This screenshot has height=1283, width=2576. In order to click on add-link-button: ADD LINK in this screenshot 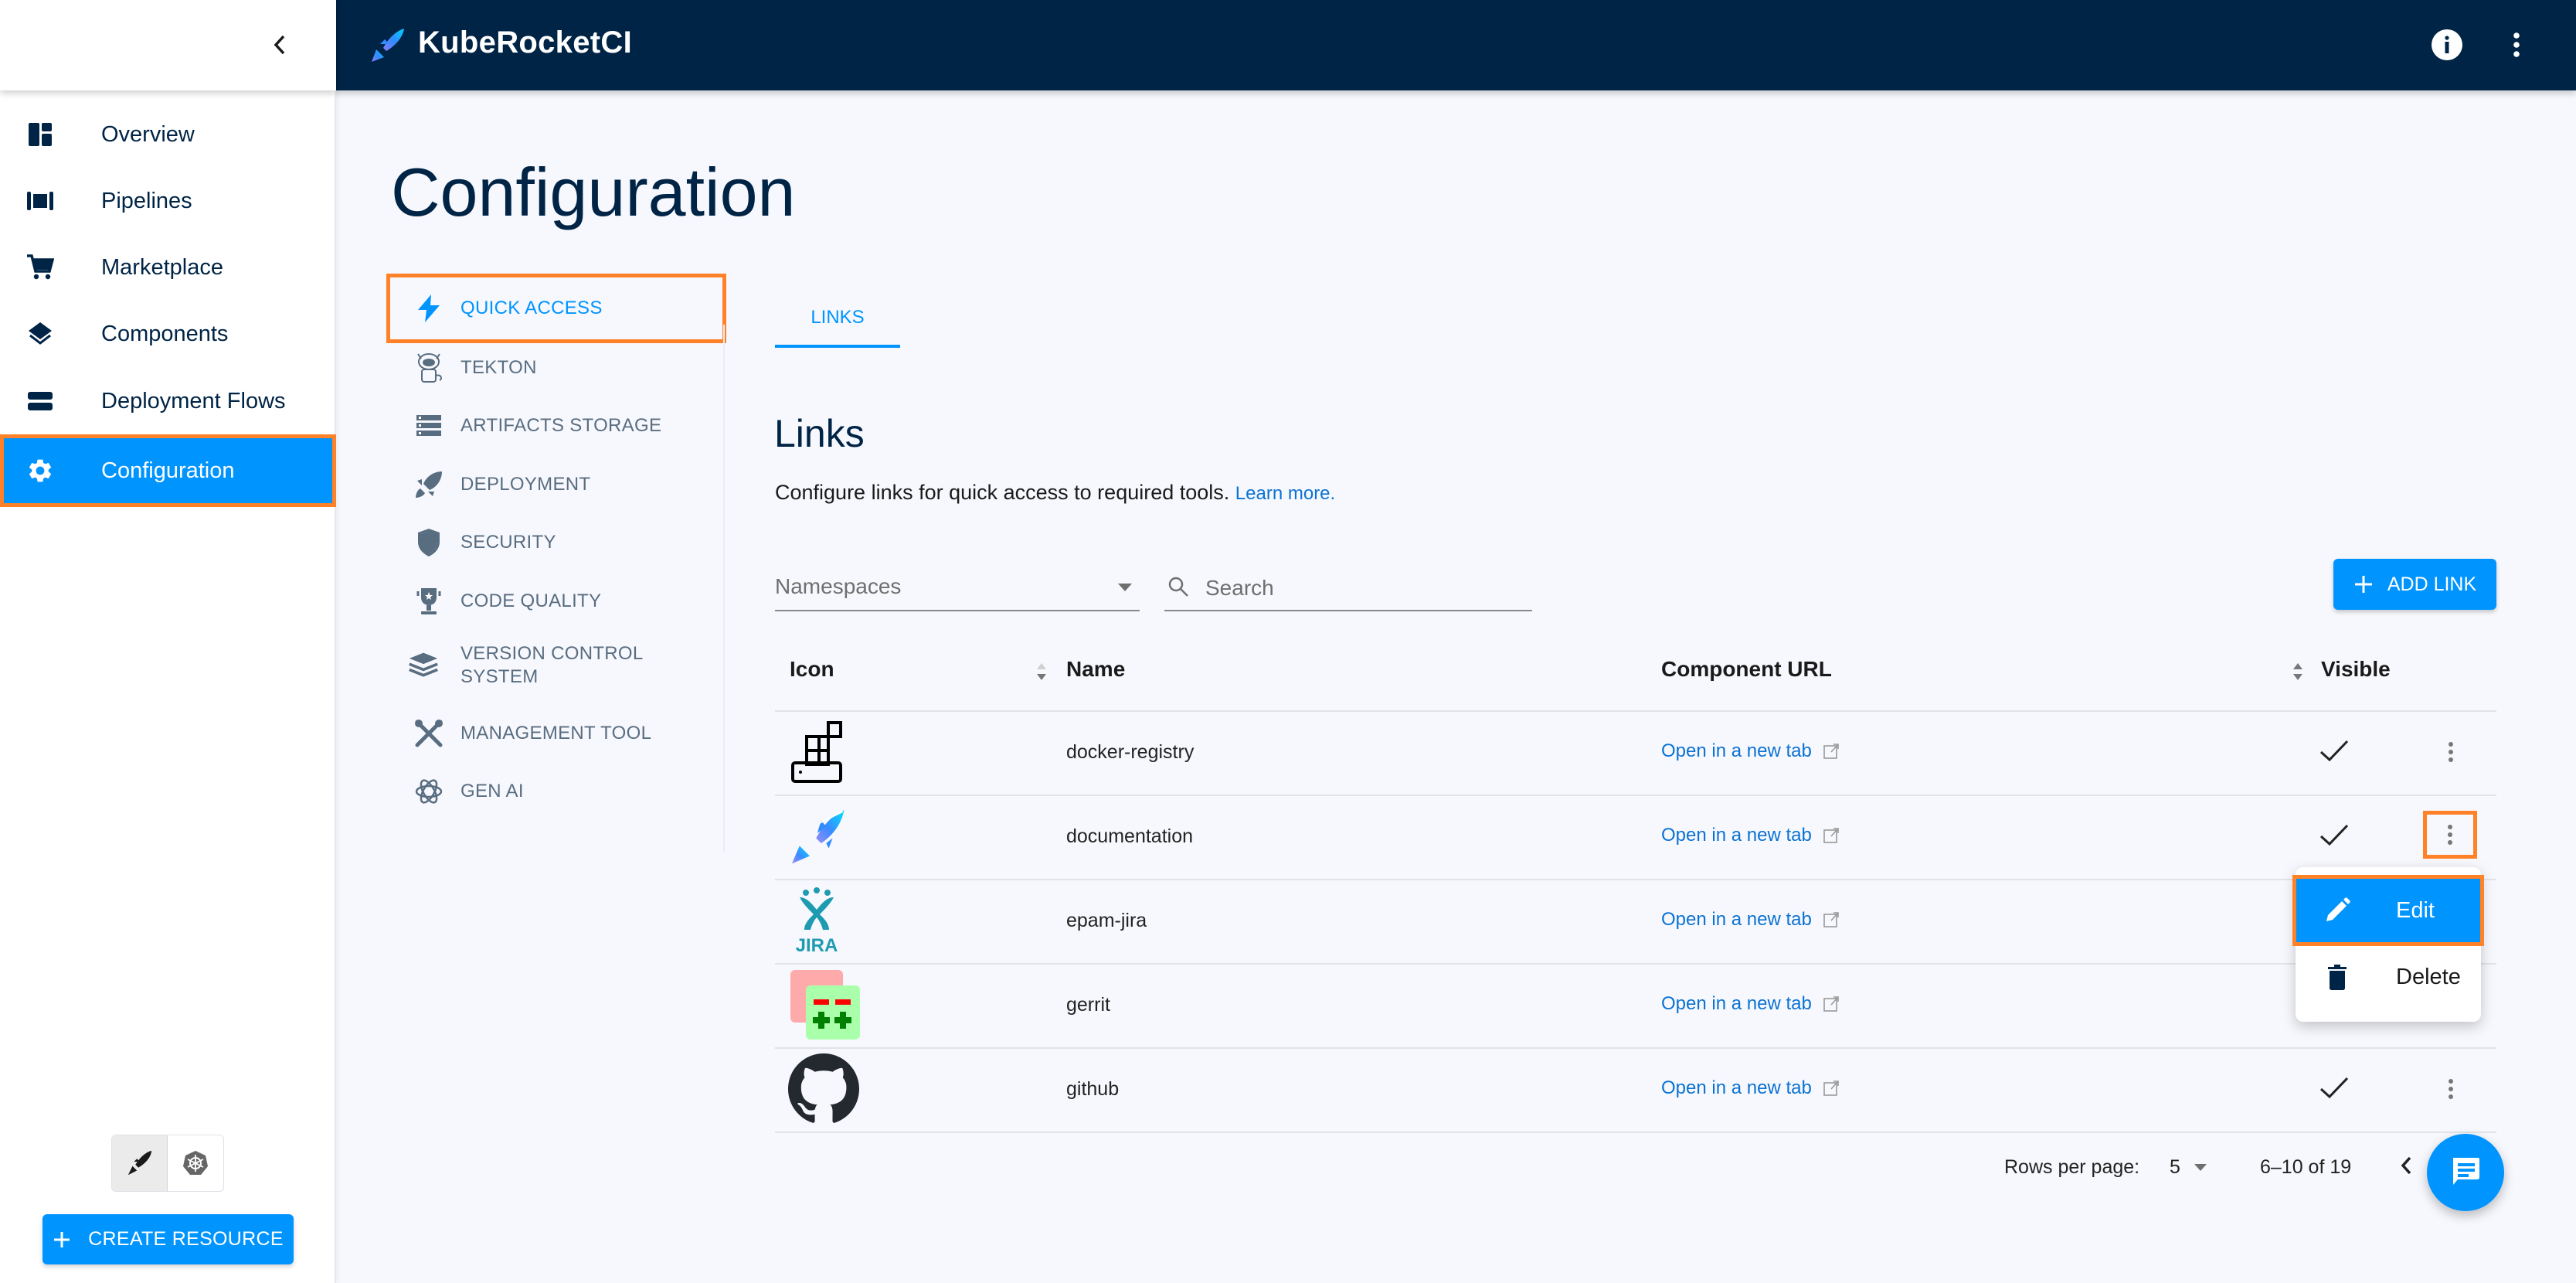, I will do `click(2414, 584)`.